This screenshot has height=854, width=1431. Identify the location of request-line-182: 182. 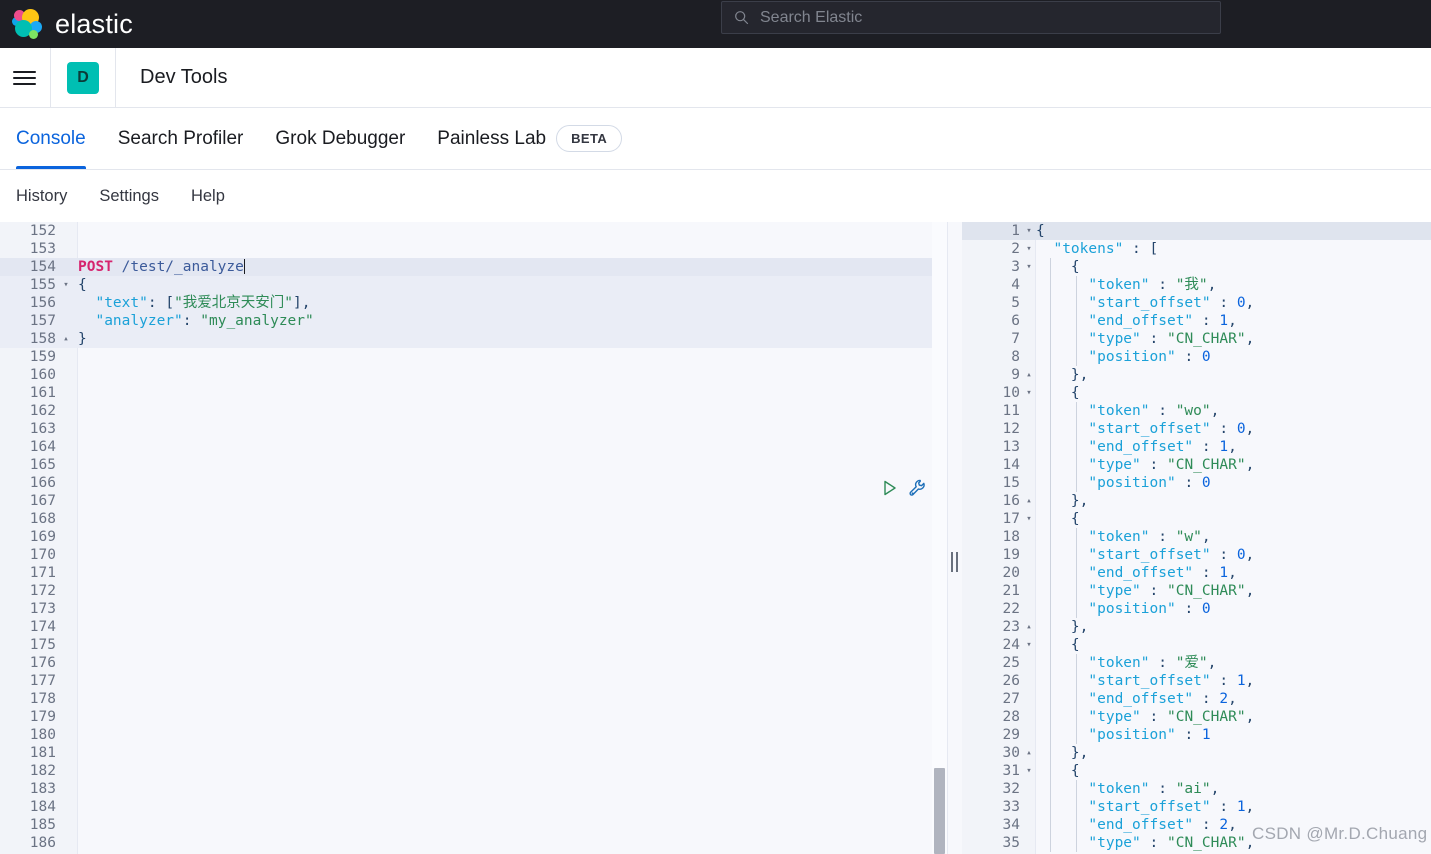
(473, 771).